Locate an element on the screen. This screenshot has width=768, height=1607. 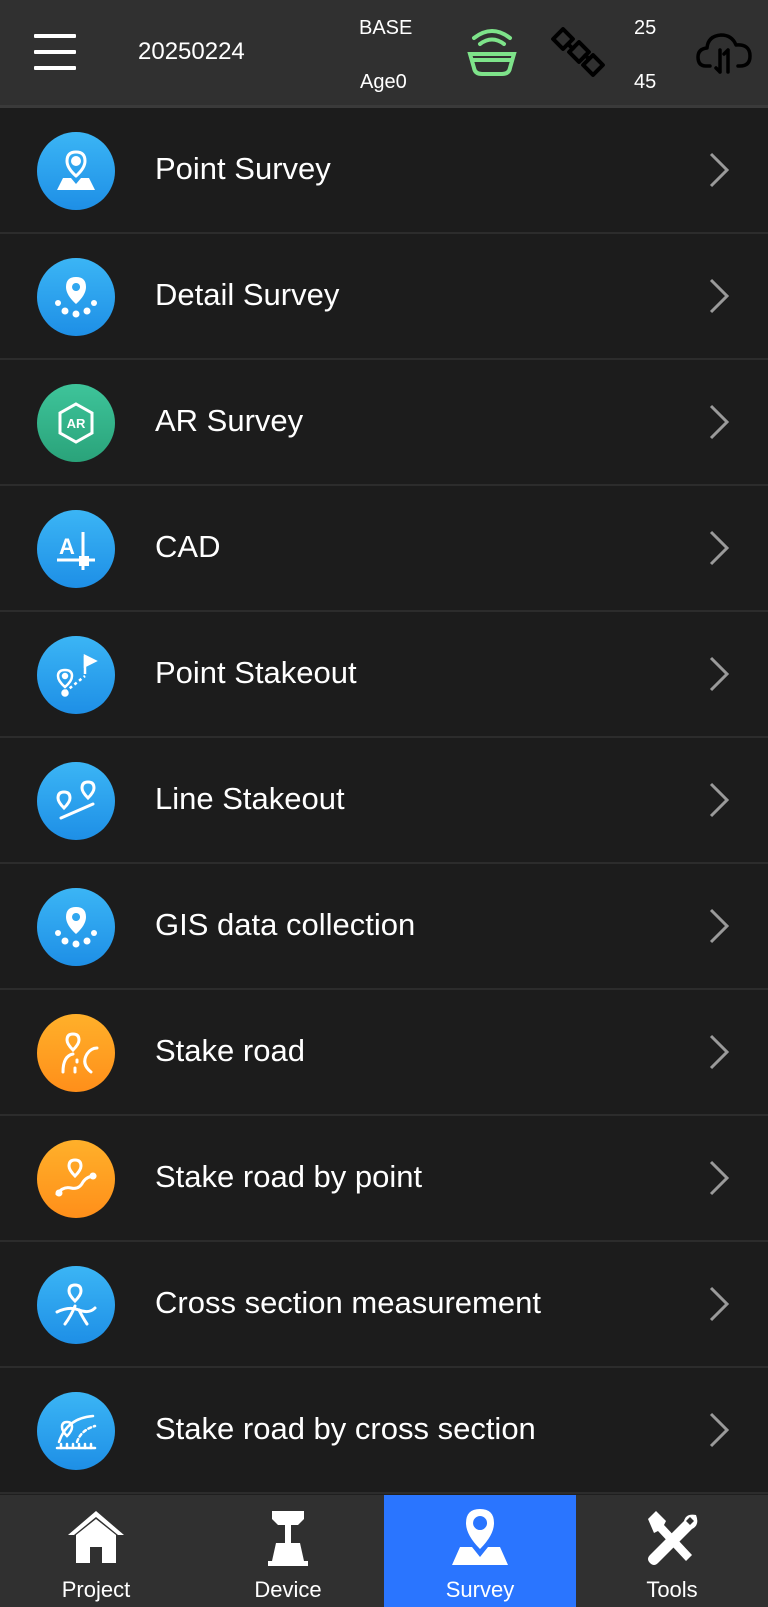
menu-item-stake-road-by-point: Stake road by point is located at coordinates (384, 1179).